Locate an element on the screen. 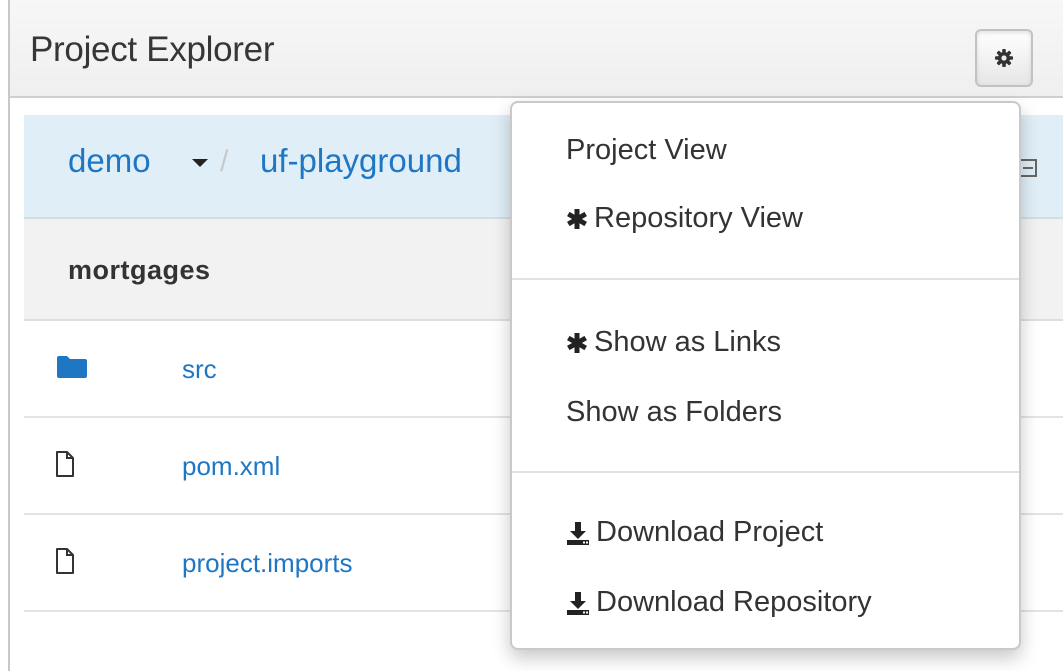  file-link: pom.xml is located at coordinates (231, 466).